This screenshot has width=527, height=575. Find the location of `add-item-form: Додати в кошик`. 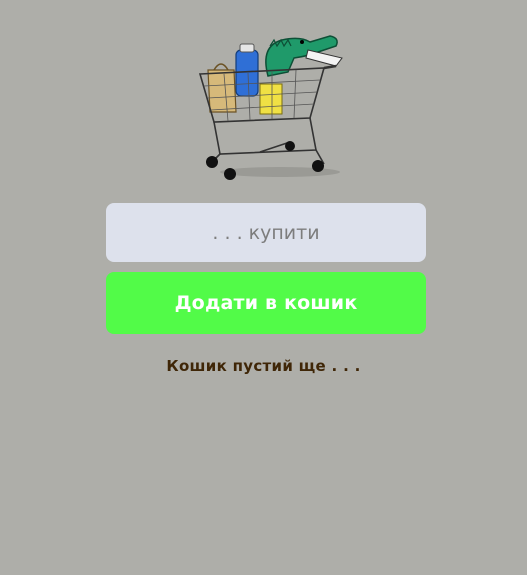

add-item-form: Додати в кошик is located at coordinates (266, 268).